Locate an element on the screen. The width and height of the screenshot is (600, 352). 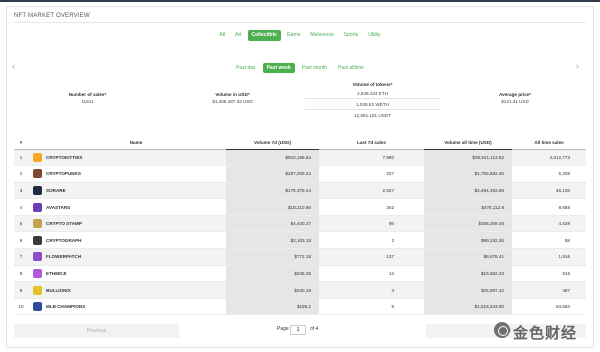
collection-name: FLOWERPATCH is located at coordinates (136, 257).